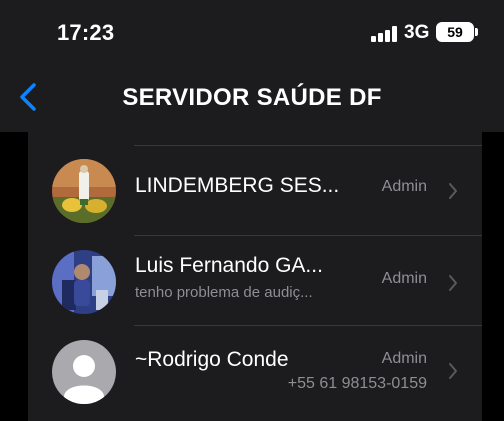  Describe the element at coordinates (417, 32) in the screenshot. I see `network-type: 3G` at that location.